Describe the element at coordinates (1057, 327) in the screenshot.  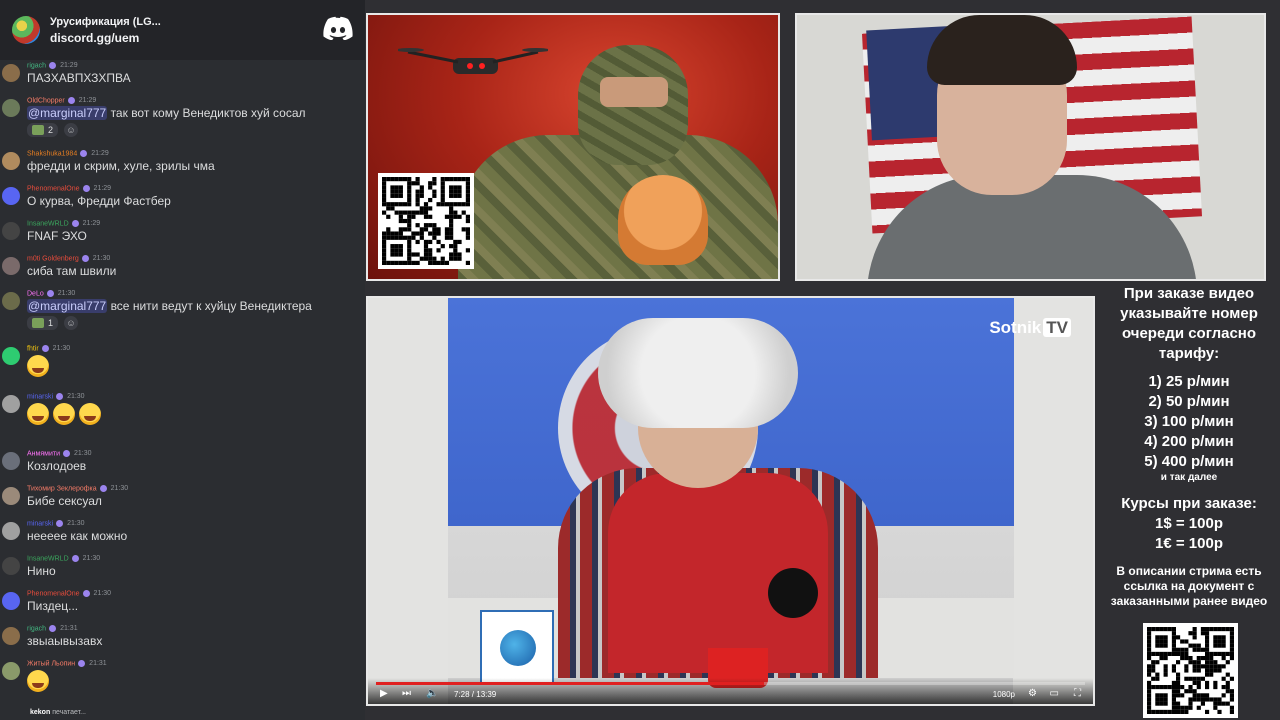
I see `watermark-tv: TV` at that location.